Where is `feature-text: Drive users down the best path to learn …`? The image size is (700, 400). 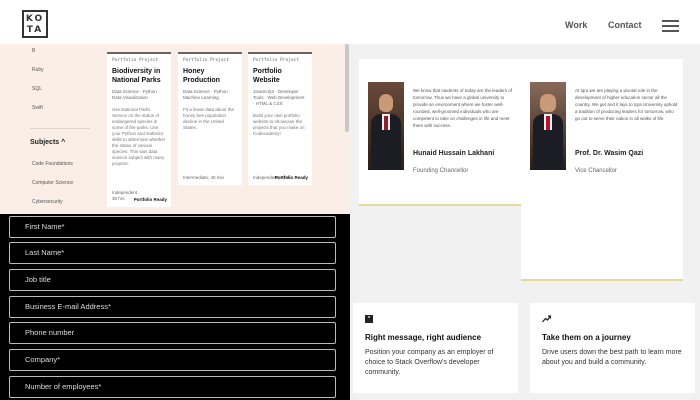
feature-text: Drive users down the best path to learn … is located at coordinates (612, 357).